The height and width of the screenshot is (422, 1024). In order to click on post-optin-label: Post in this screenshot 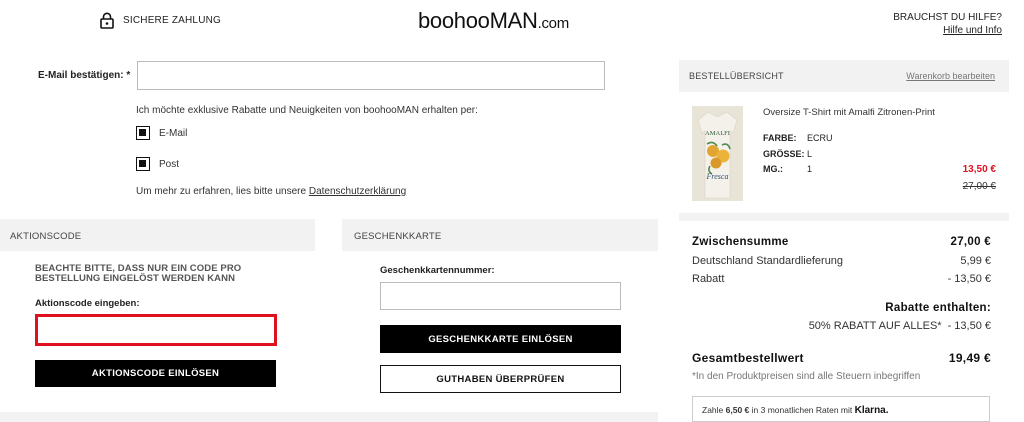, I will do `click(169, 164)`.